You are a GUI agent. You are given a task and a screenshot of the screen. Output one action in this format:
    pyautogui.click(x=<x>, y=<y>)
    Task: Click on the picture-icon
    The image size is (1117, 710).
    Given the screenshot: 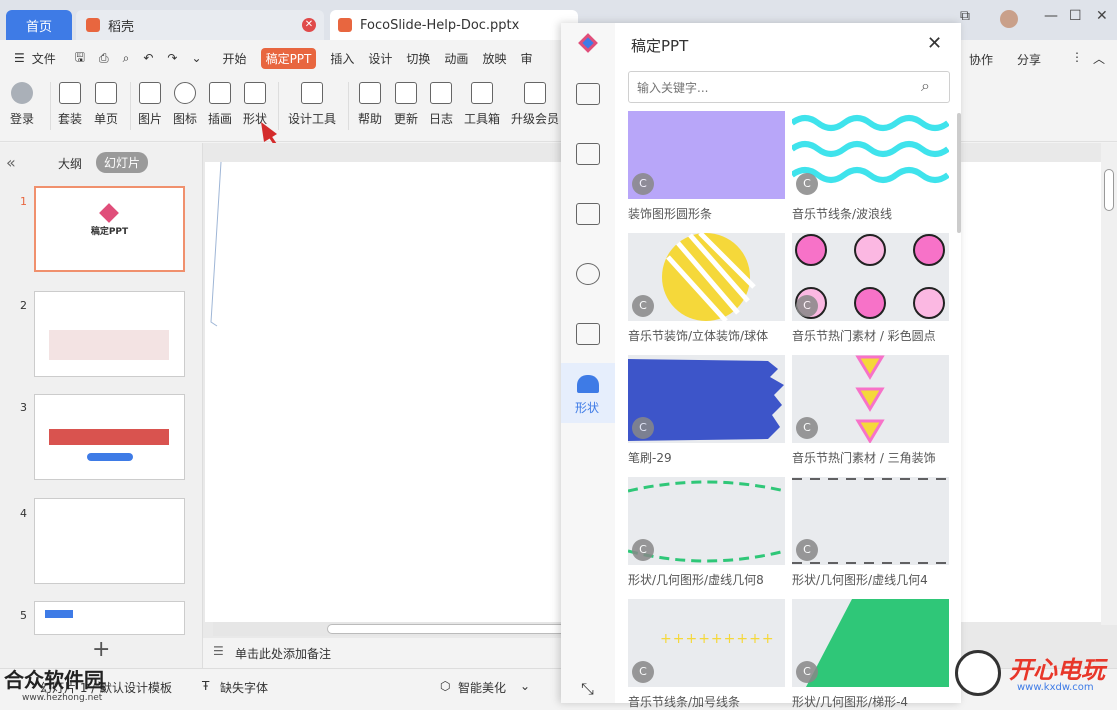 What is the action you would take?
    pyautogui.click(x=588, y=214)
    